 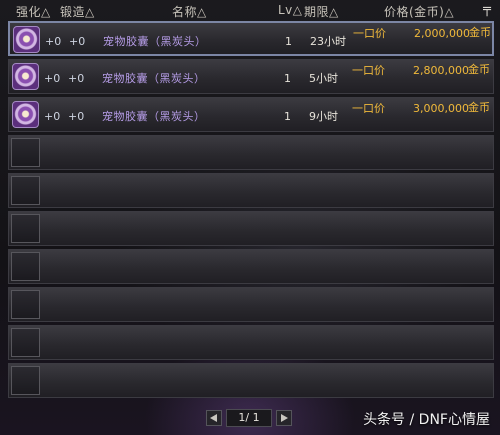 What do you see at coordinates (487, 9) in the screenshot?
I see `pin-icon: ╤` at bounding box center [487, 9].